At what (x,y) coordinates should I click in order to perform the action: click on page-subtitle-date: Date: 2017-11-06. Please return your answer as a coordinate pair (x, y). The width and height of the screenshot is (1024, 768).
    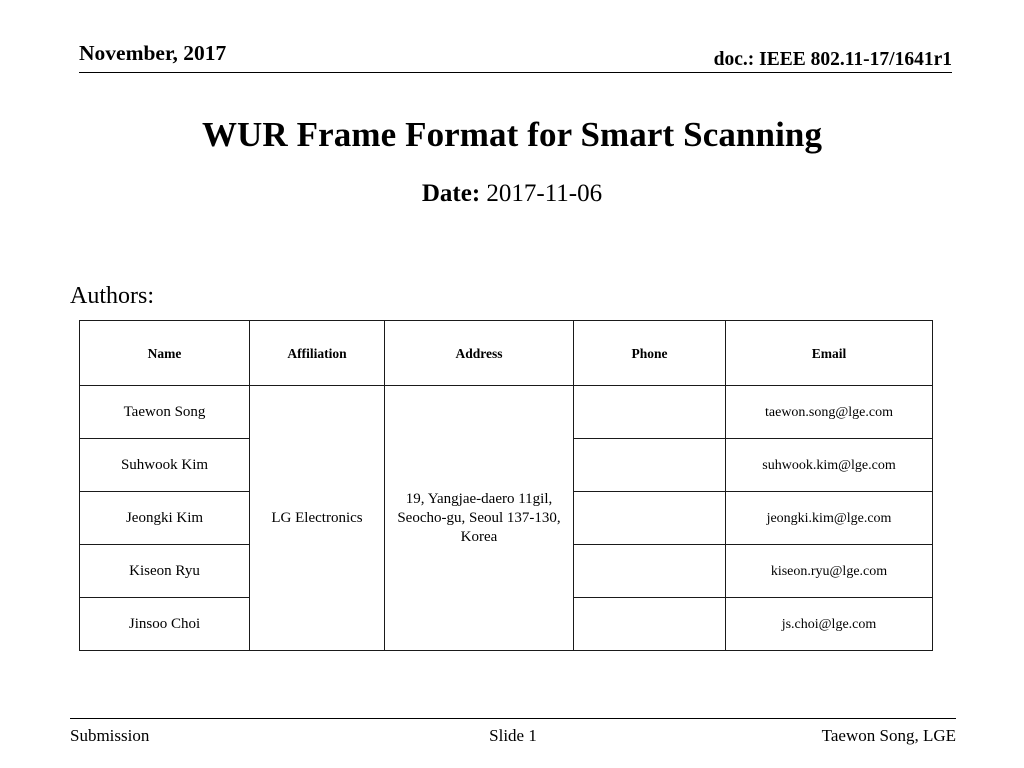
    Looking at the image, I should click on (512, 194).